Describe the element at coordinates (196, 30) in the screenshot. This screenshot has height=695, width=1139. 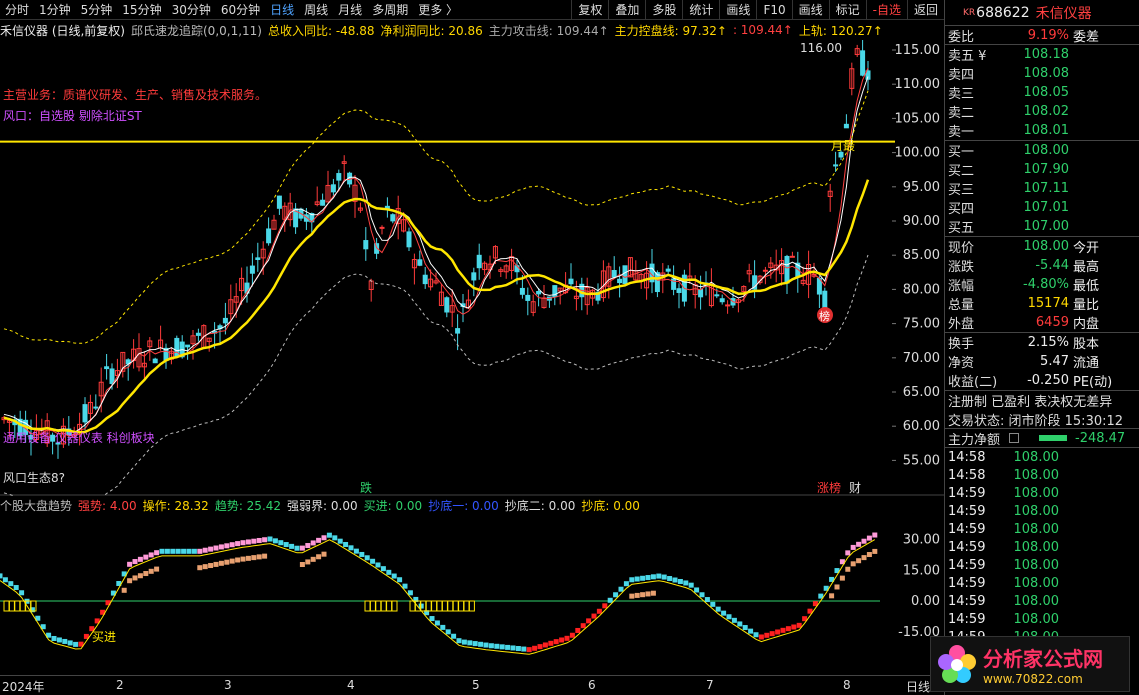
I see `indicator-name: 邱氏速龙追踪(0,0,1,11)` at that location.